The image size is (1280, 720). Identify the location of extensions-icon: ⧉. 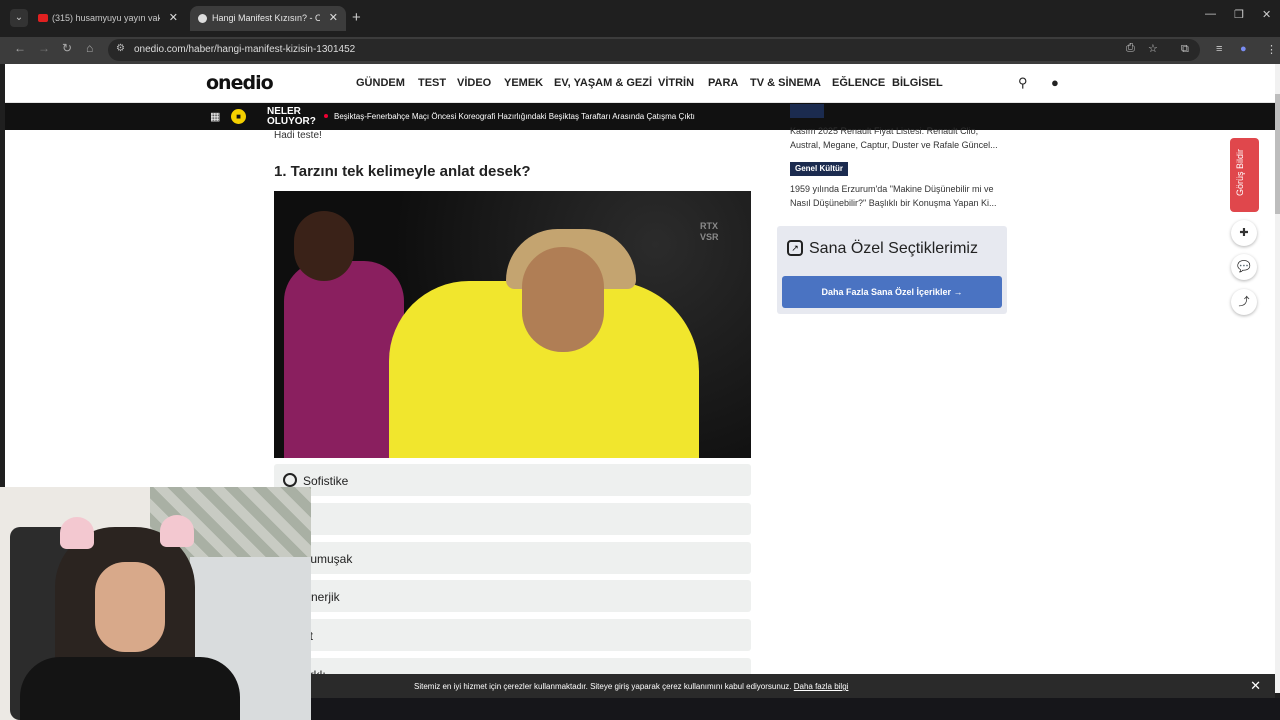
(1185, 49).